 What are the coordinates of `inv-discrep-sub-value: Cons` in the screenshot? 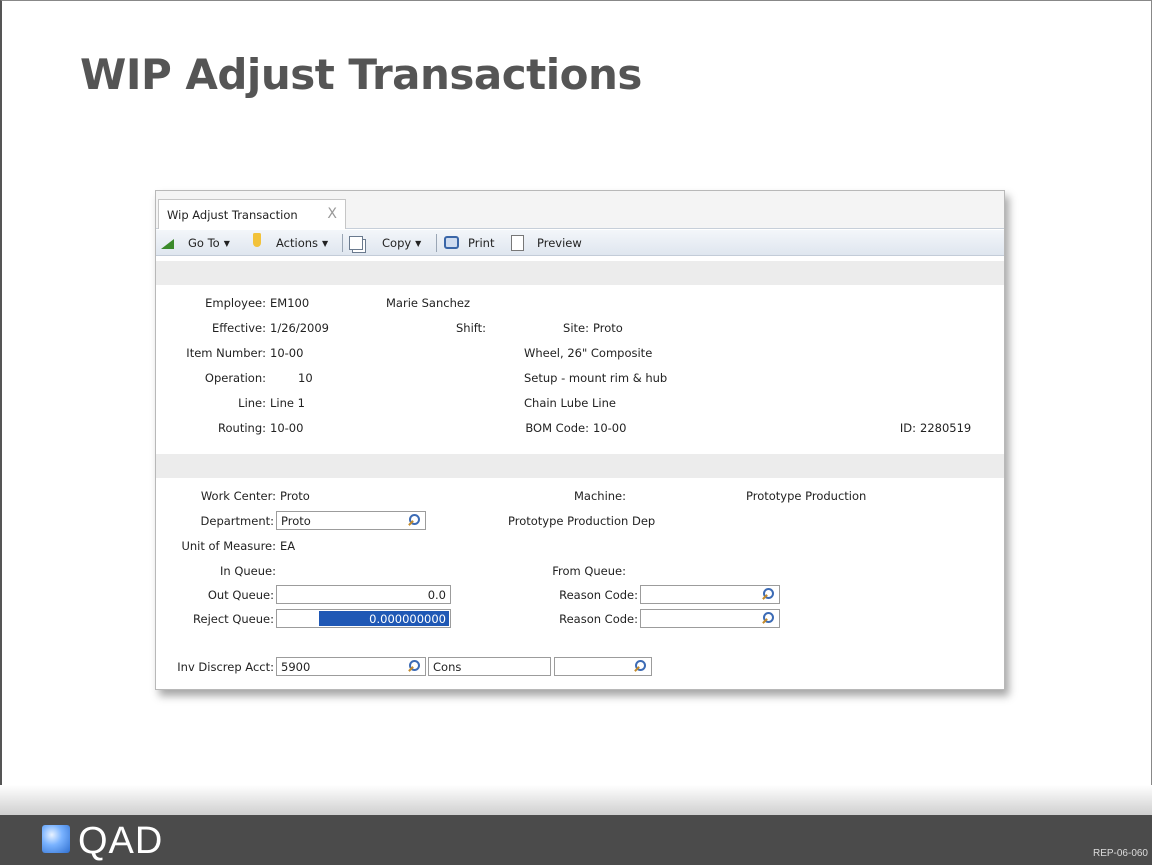 It's located at (447, 667).